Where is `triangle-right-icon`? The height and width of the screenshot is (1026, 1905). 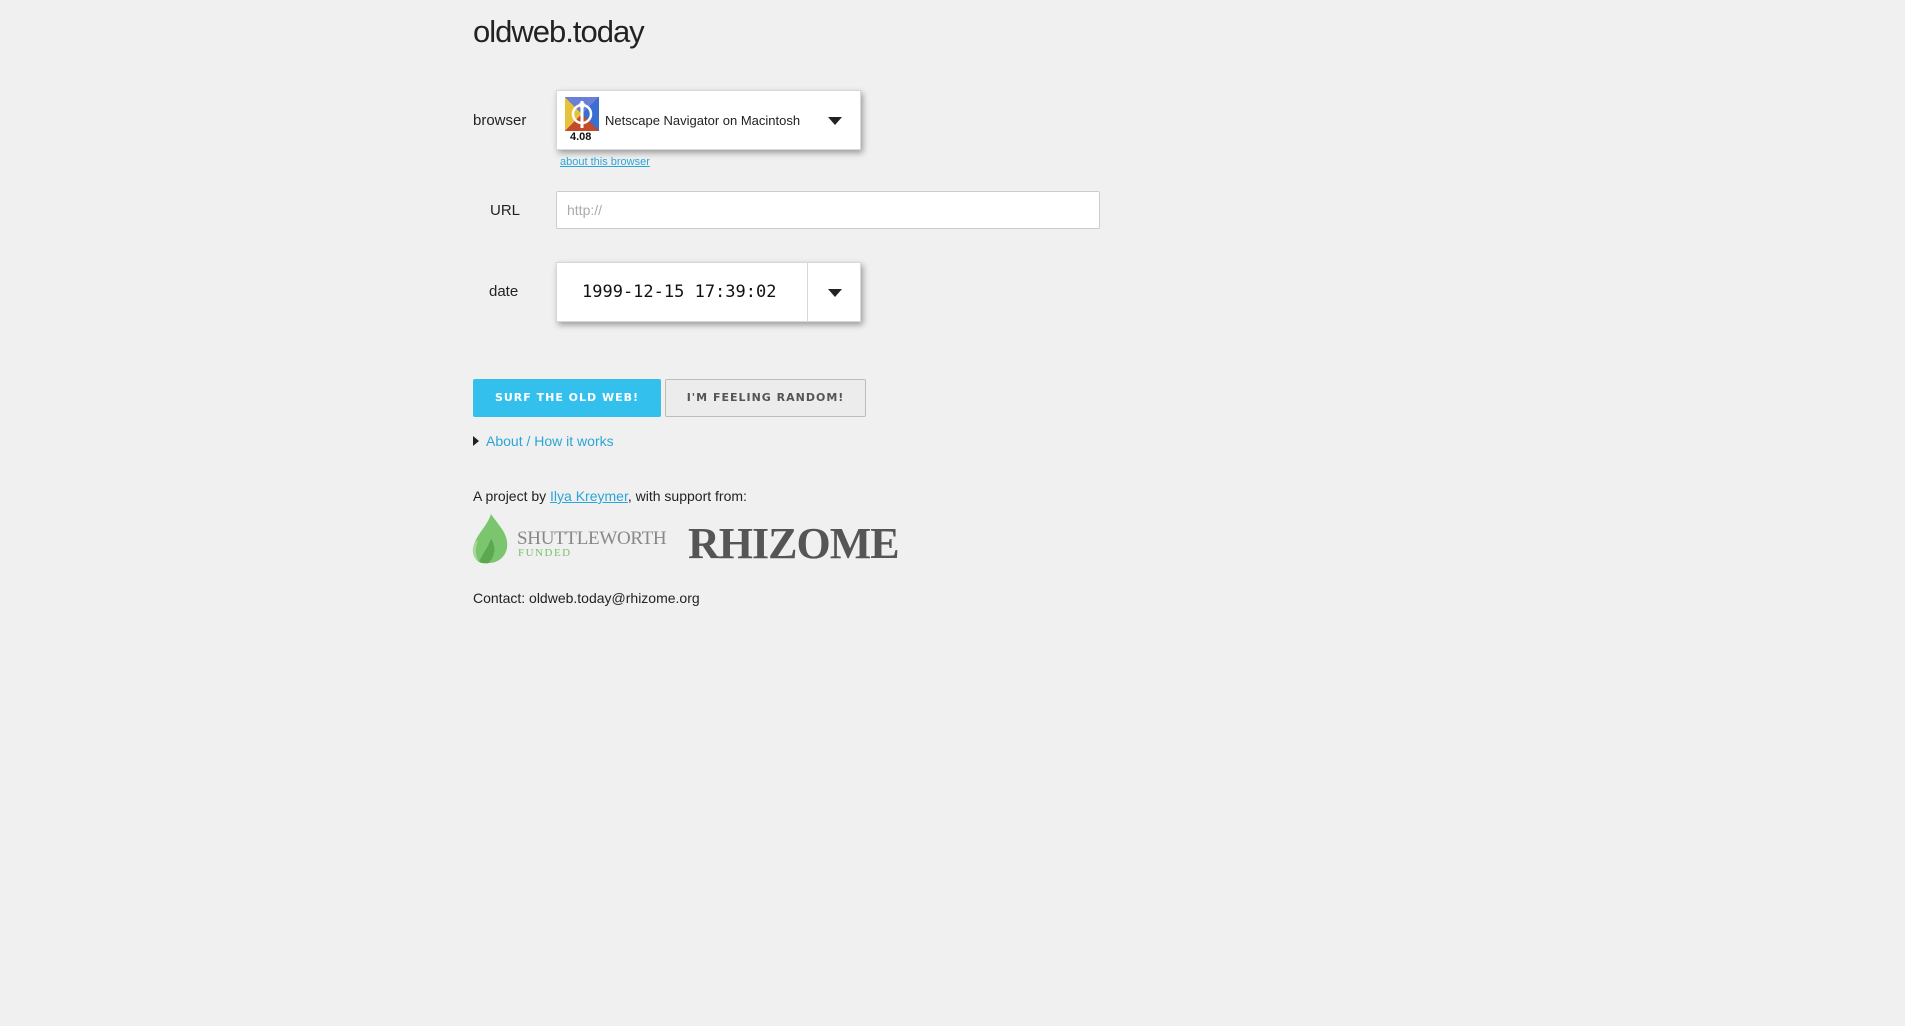 triangle-right-icon is located at coordinates (476, 441).